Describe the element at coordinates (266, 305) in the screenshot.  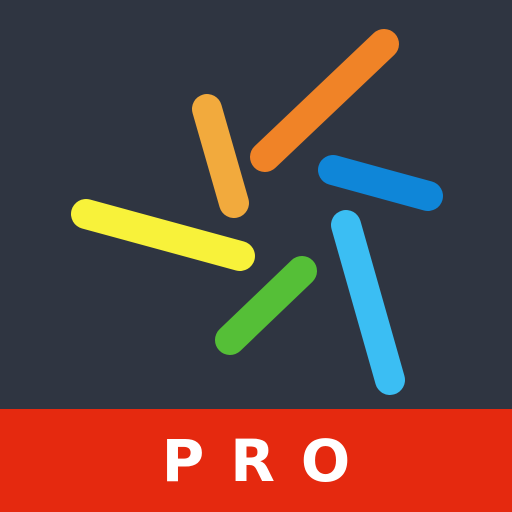
I see `green-stroke` at that location.